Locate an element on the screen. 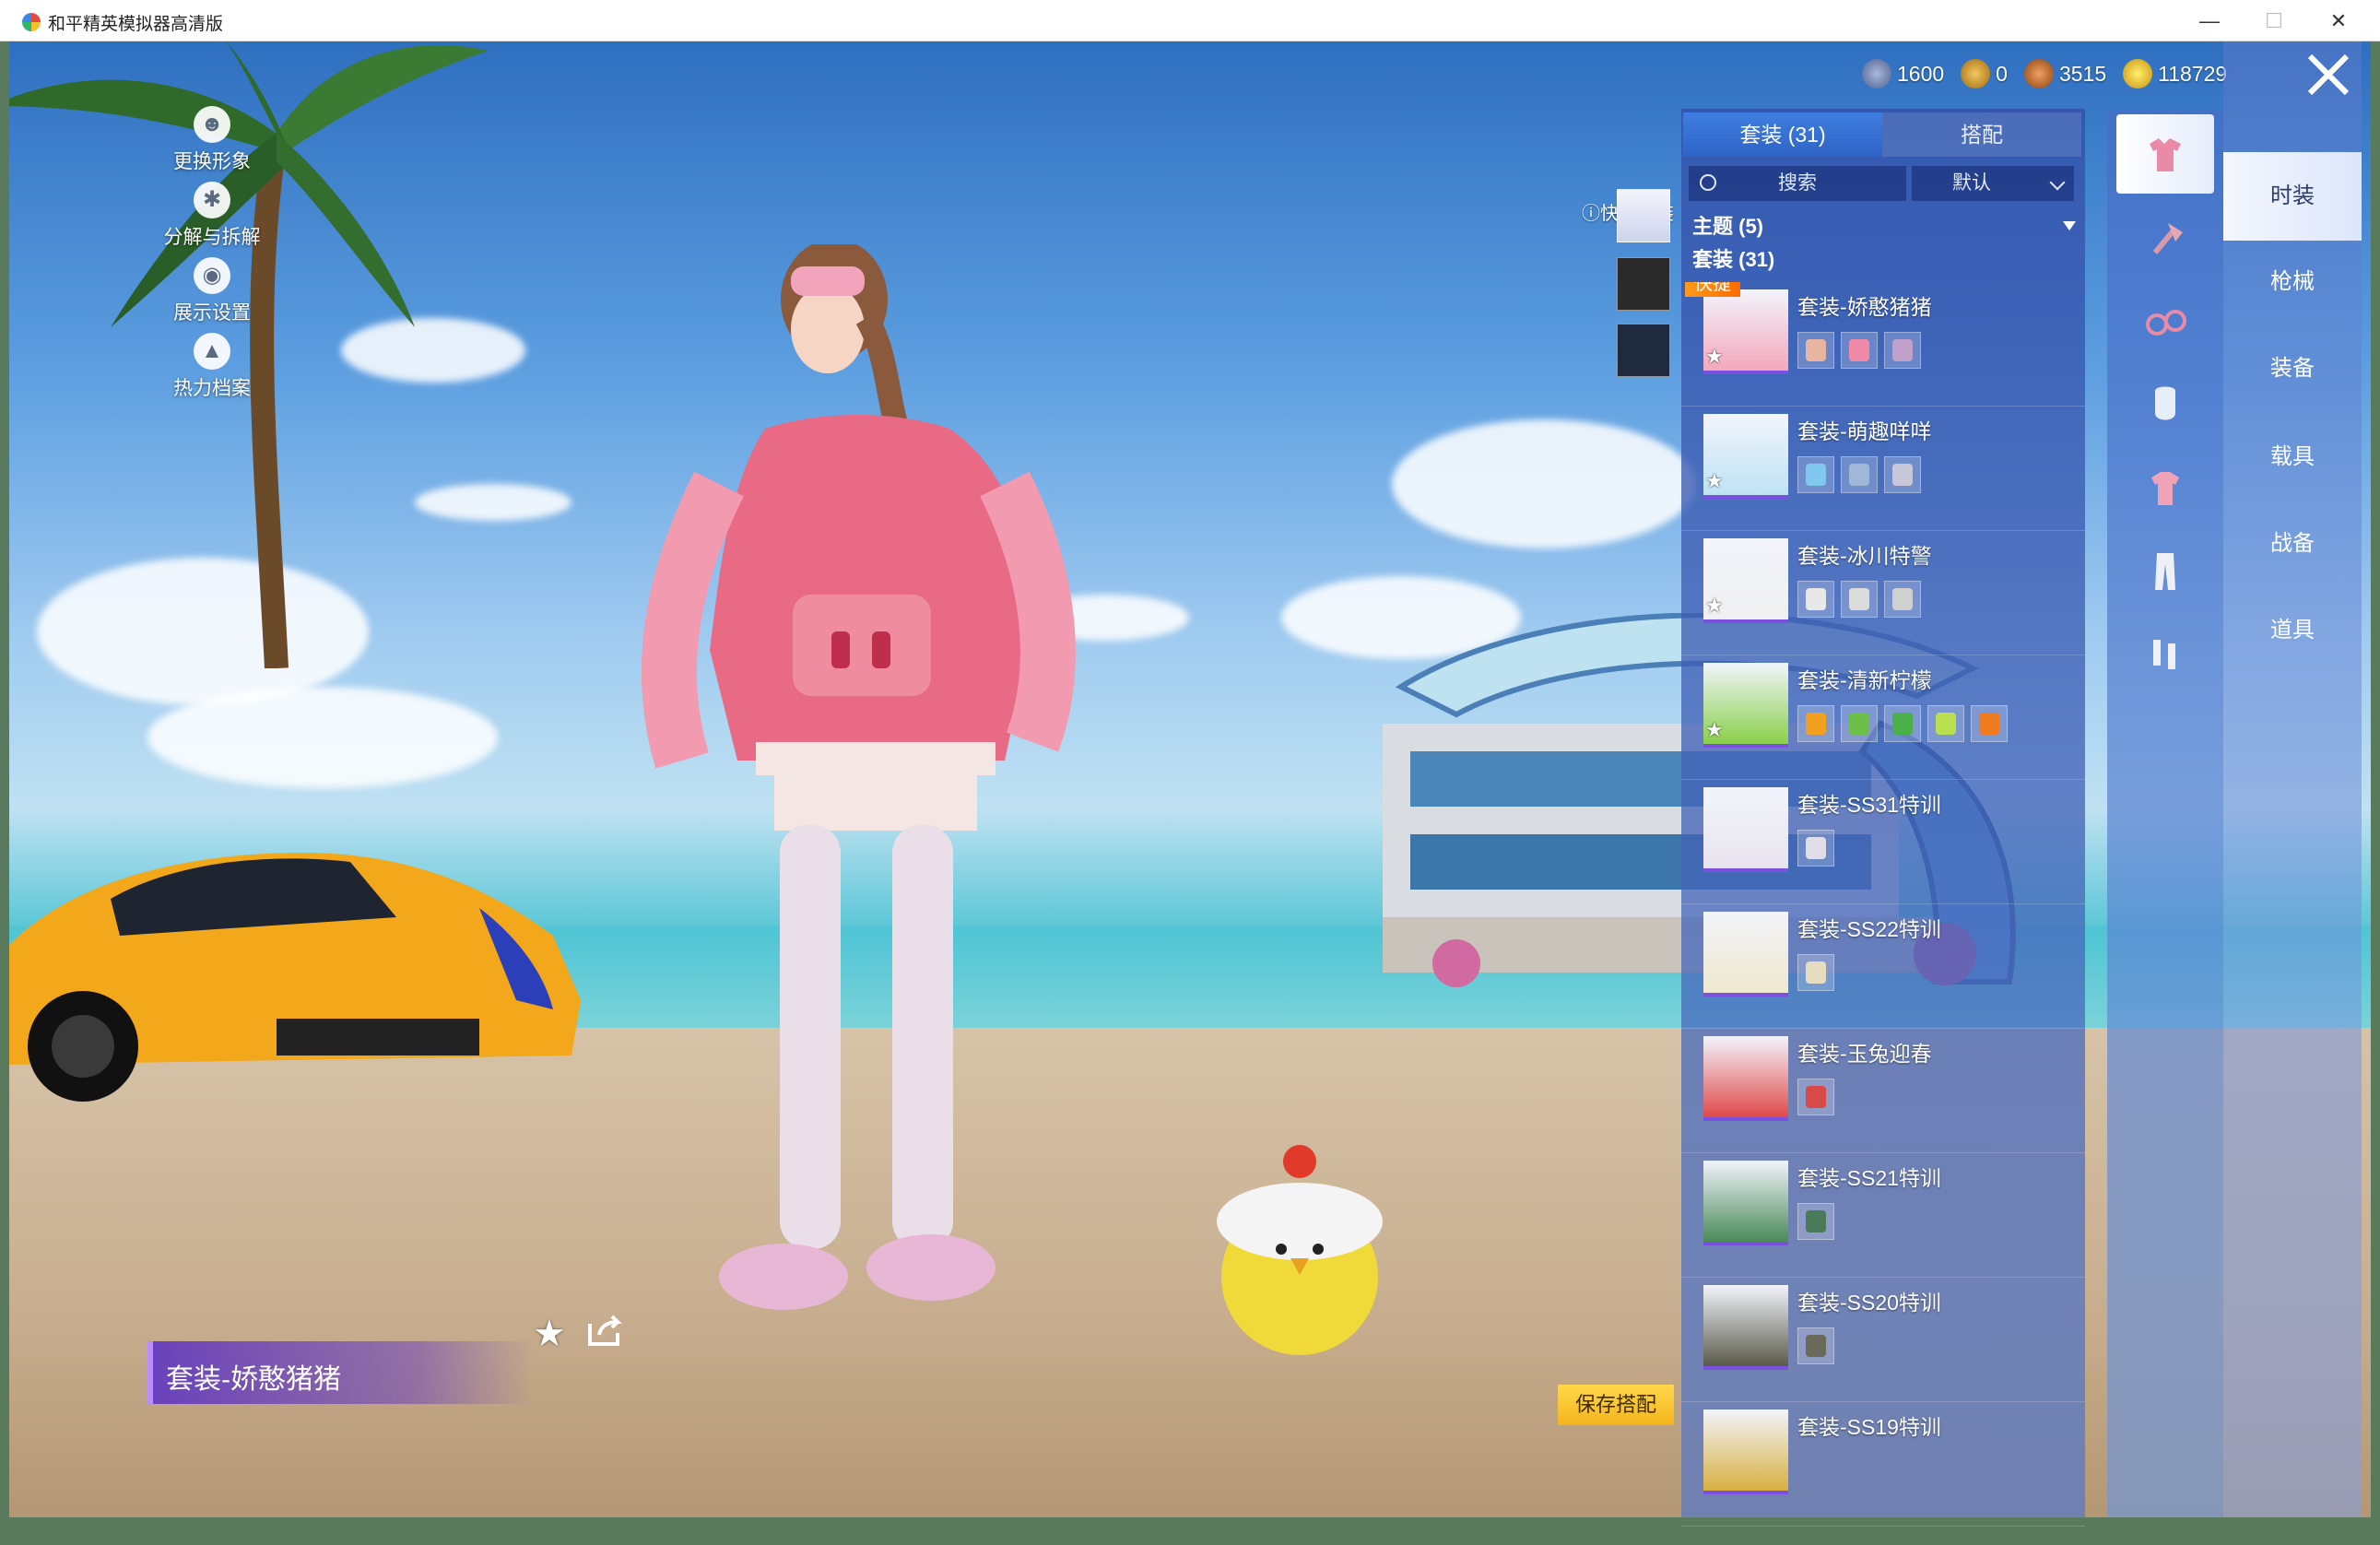 The image size is (2380, 1545). outfit-row: 套装-SS19特训 is located at coordinates (1883, 1464).